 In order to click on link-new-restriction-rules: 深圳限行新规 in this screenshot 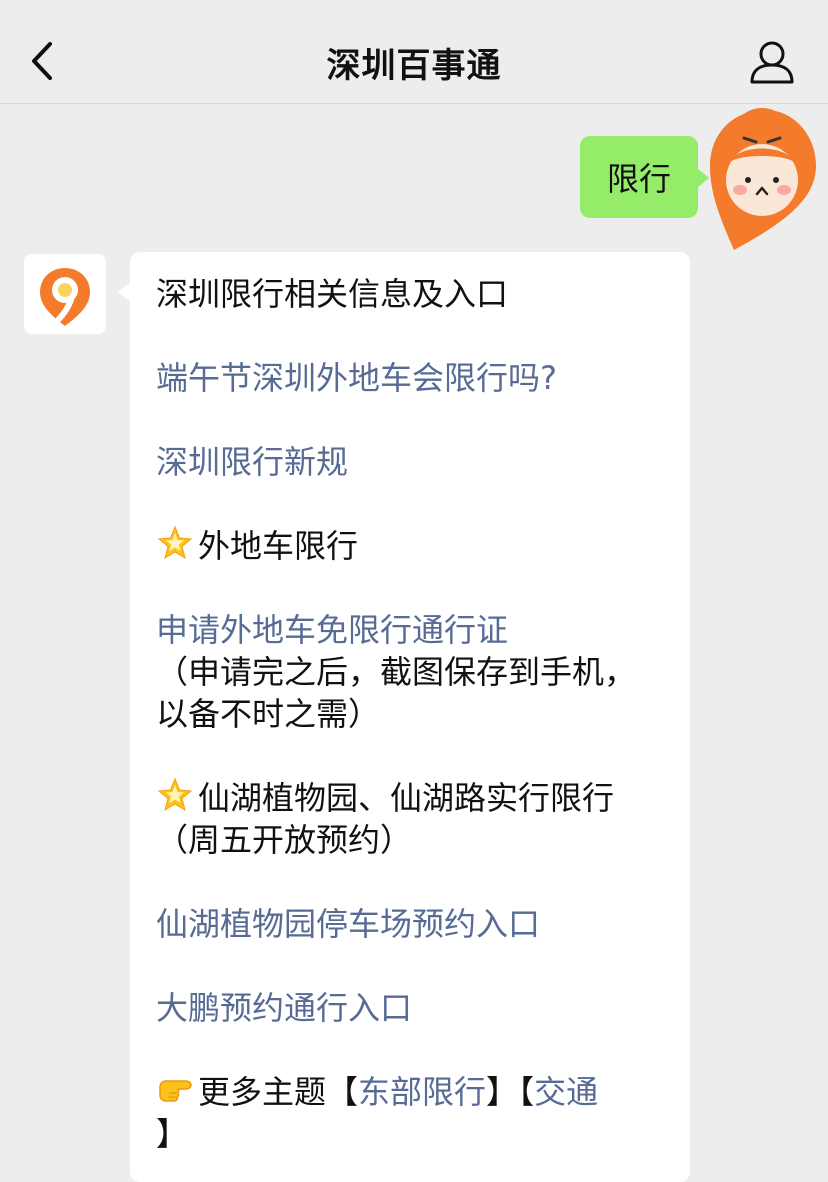, I will do `click(252, 462)`.